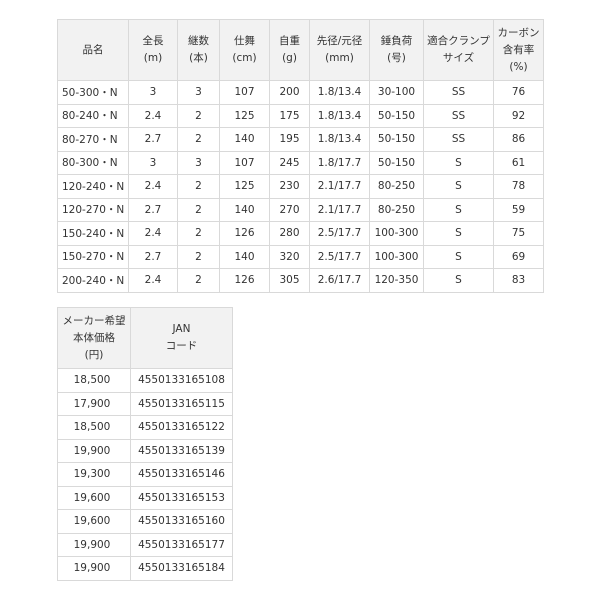 This screenshot has height=600, width=600. What do you see at coordinates (458, 50) in the screenshot?
I see `header-clamp-size: 適合クランプ サイズ` at bounding box center [458, 50].